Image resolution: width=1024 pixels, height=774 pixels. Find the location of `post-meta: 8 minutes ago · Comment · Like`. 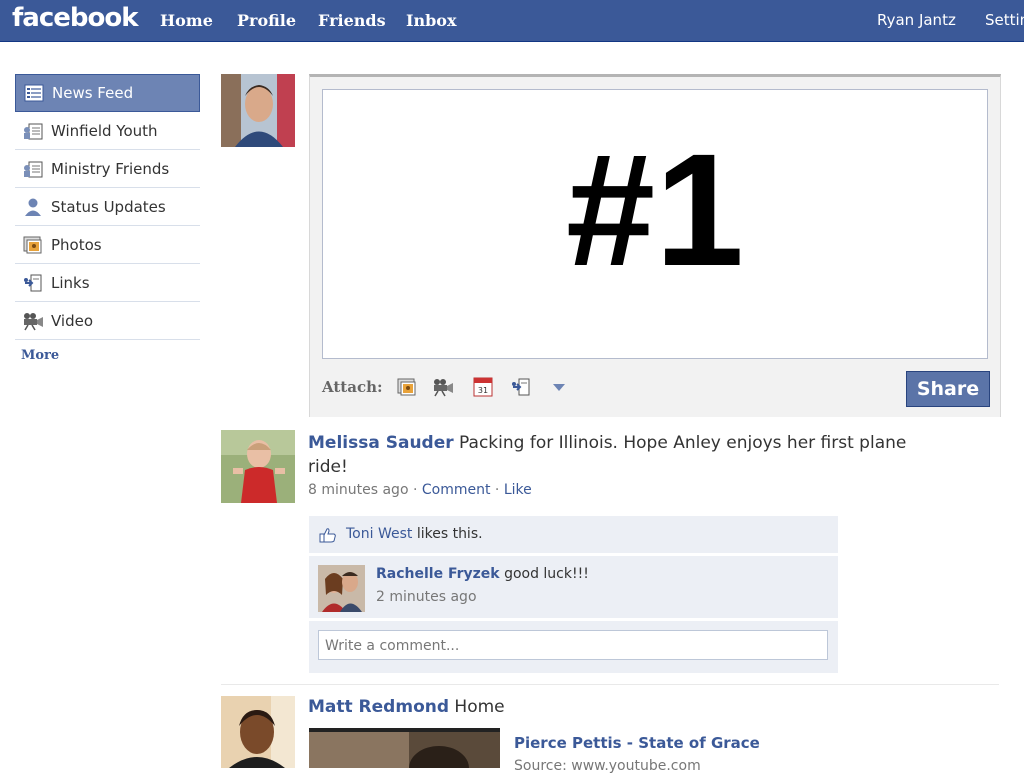

post-meta: 8 minutes ago · Comment · Like is located at coordinates (420, 490).